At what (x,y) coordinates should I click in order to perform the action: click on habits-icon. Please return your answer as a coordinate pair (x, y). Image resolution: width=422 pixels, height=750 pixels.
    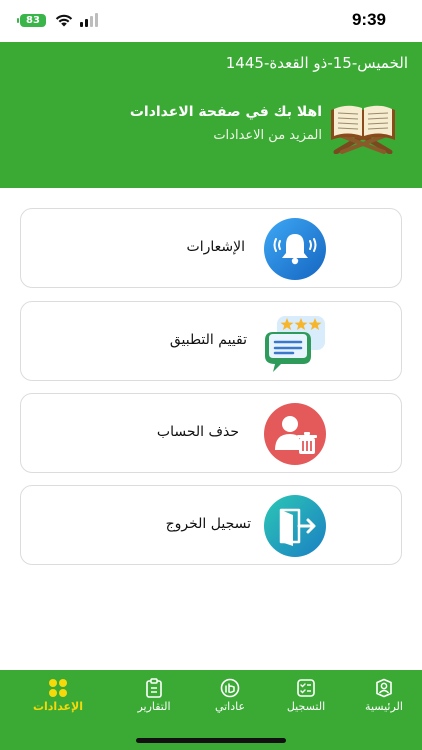
    Looking at the image, I should click on (230, 688).